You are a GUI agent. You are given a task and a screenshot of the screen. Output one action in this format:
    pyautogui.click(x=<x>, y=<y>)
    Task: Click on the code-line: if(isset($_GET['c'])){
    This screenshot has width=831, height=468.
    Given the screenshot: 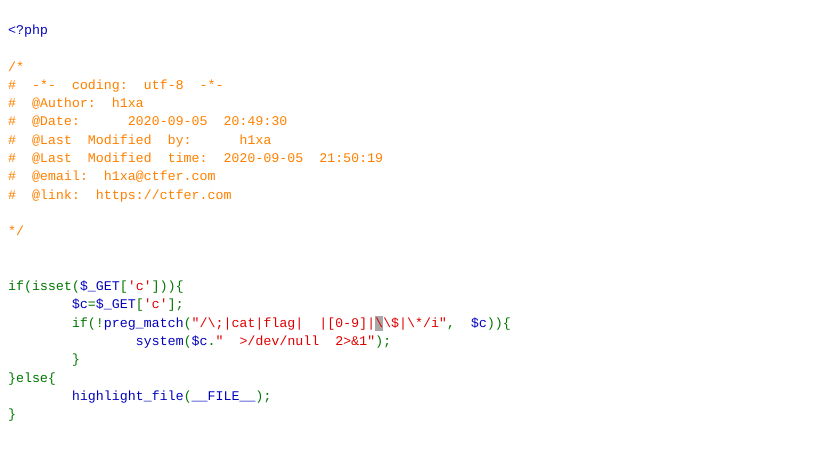 What is the action you would take?
    pyautogui.click(x=96, y=287)
    